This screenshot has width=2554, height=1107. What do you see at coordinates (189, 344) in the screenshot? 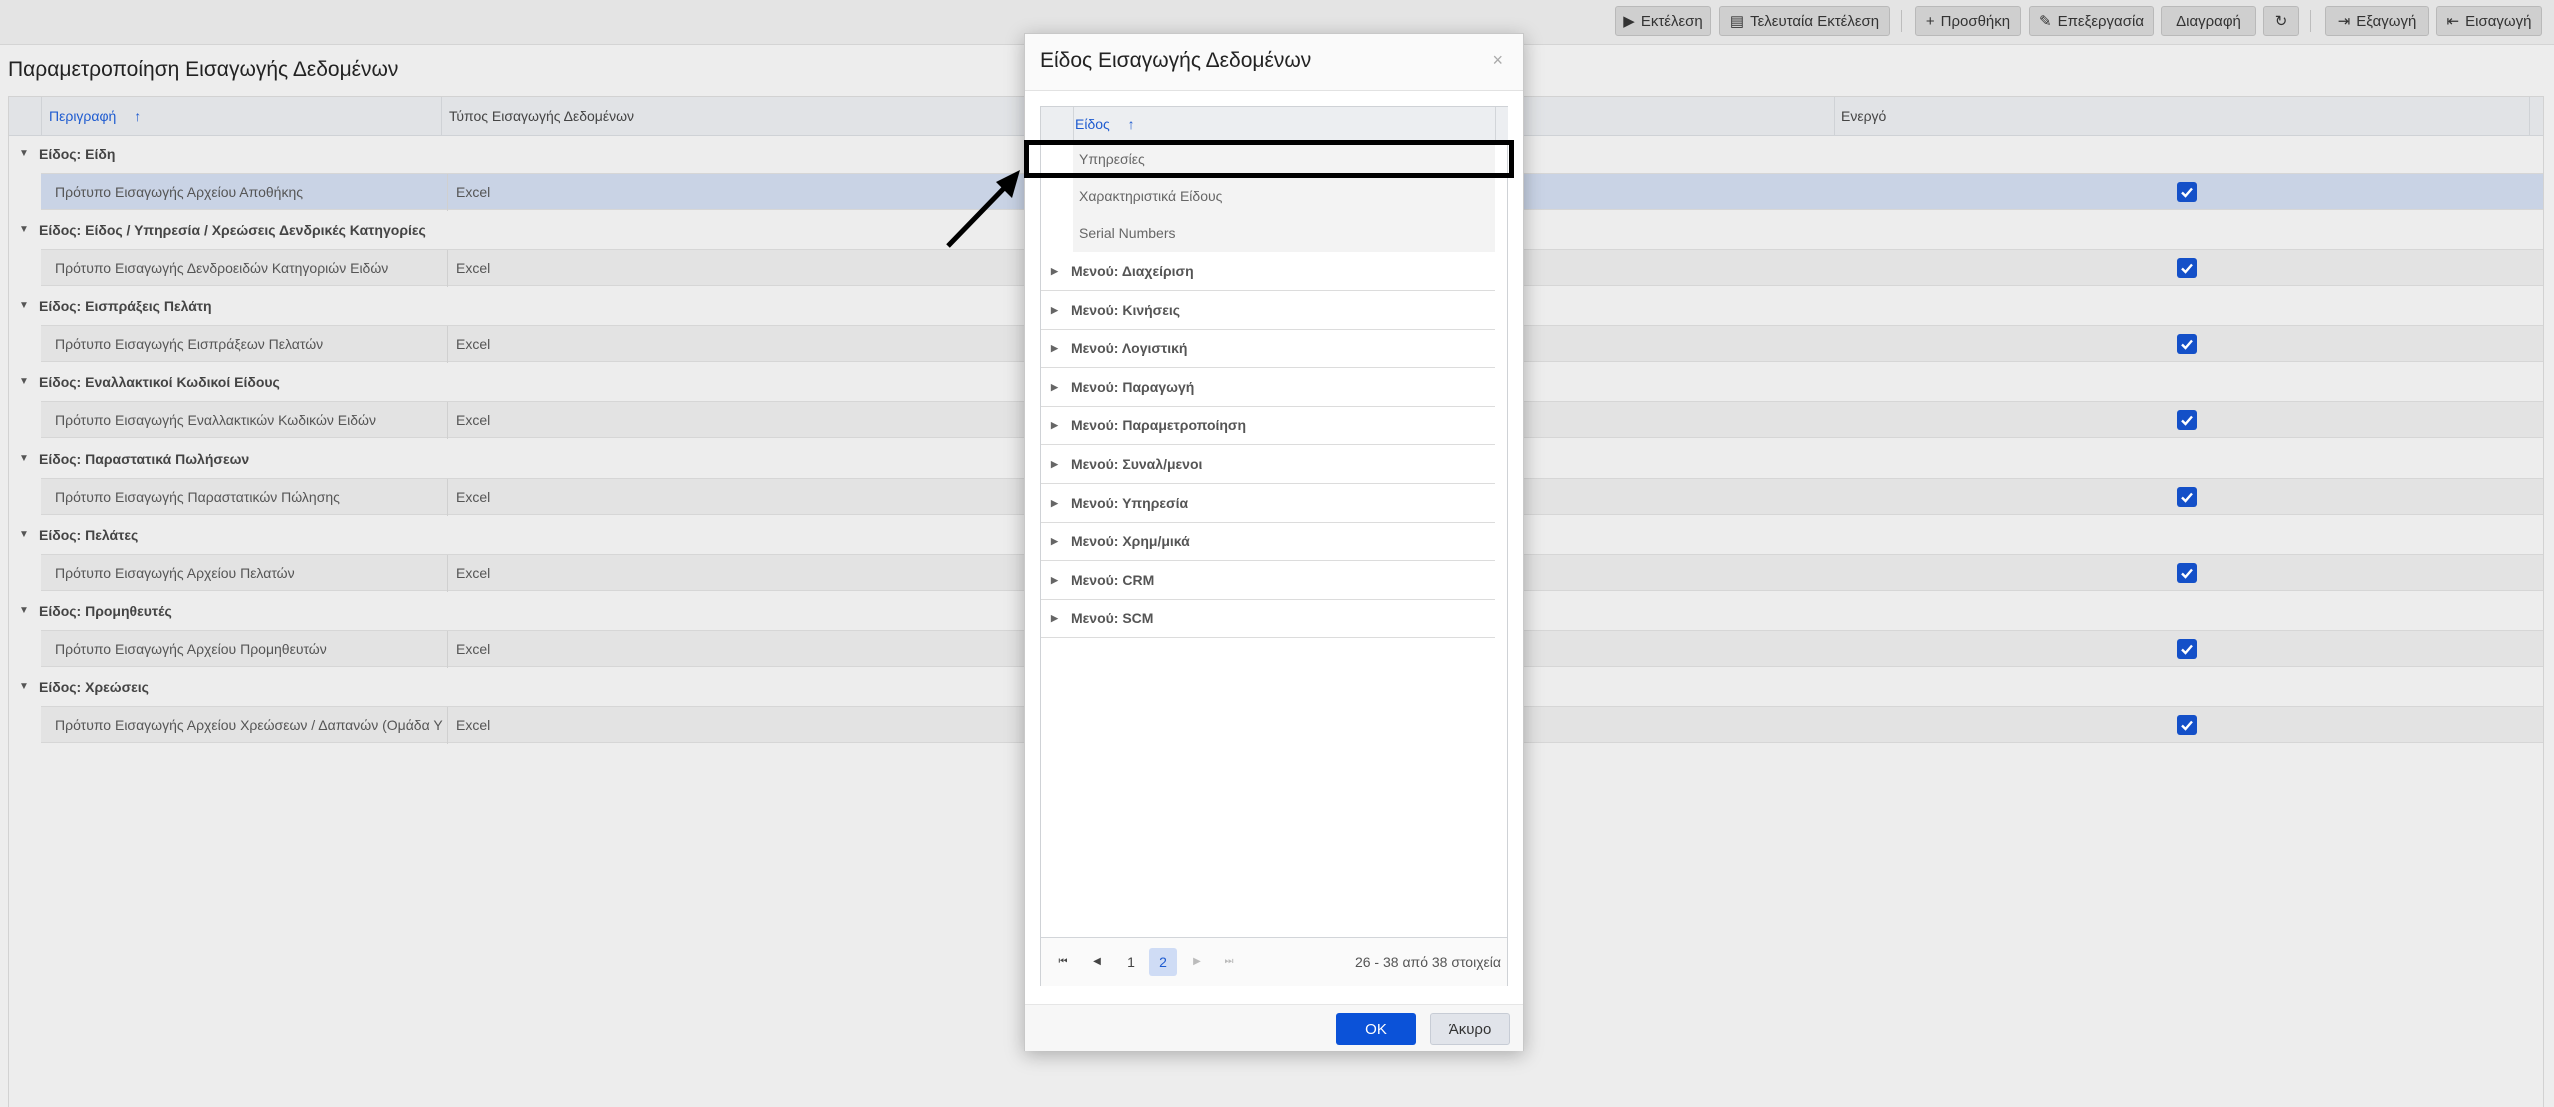
I see `cell-description: Πρότυπο Εισαγωγής Εισπράξεων Πελατών` at bounding box center [189, 344].